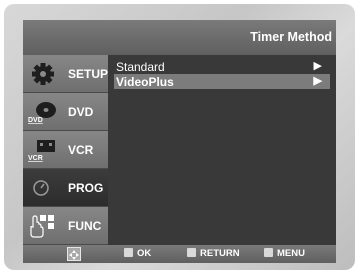 This screenshot has height=274, width=359. What do you see at coordinates (222, 81) in the screenshot?
I see `option-videoplus: VideoPlus ▶` at bounding box center [222, 81].